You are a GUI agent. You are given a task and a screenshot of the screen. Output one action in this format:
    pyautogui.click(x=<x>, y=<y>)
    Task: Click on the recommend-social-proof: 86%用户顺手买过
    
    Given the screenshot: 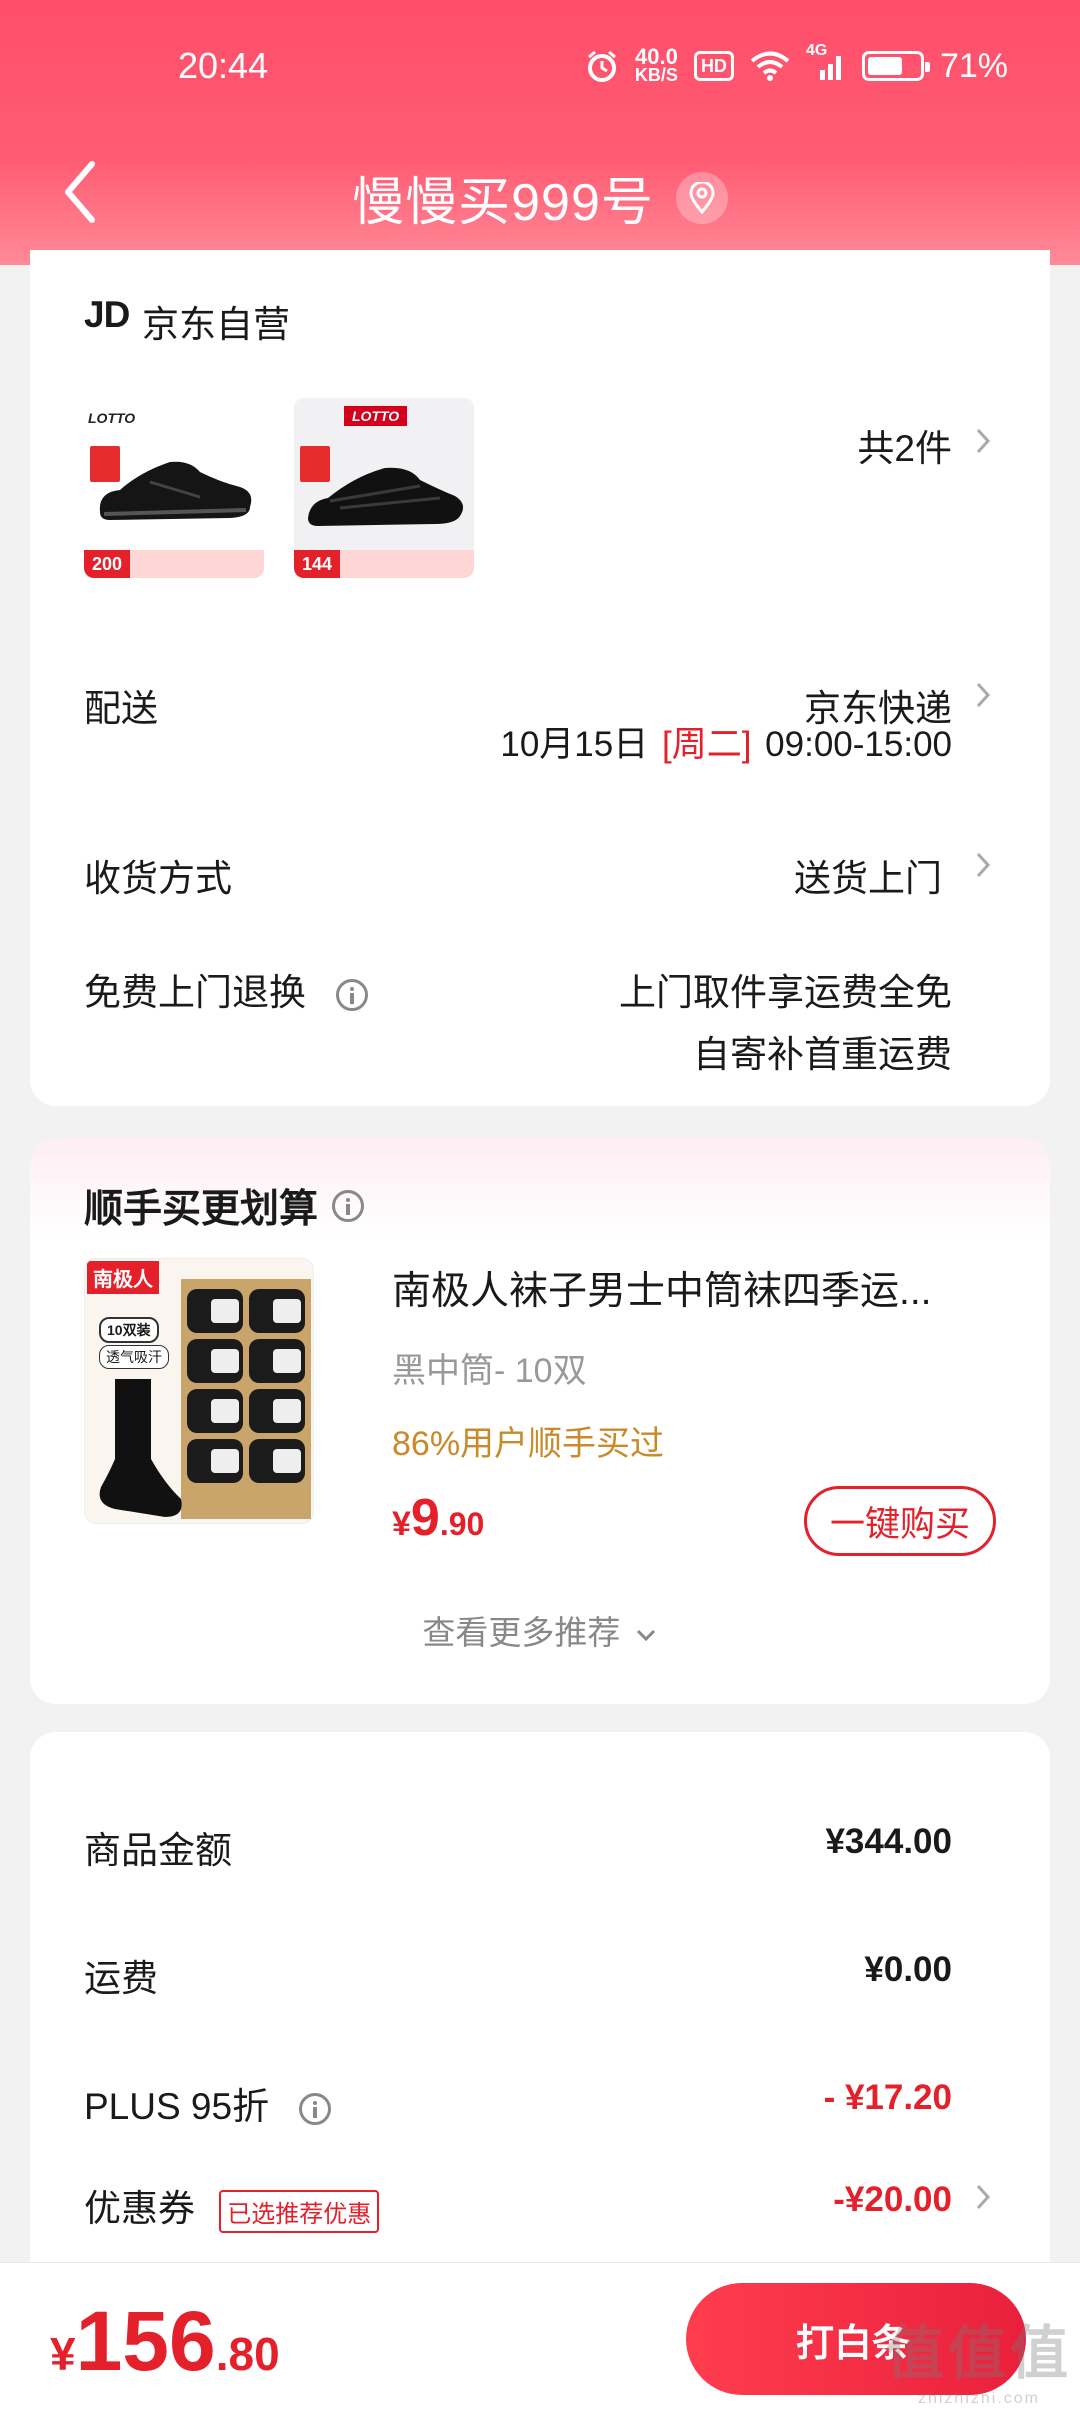 What is the action you would take?
    pyautogui.click(x=528, y=1444)
    